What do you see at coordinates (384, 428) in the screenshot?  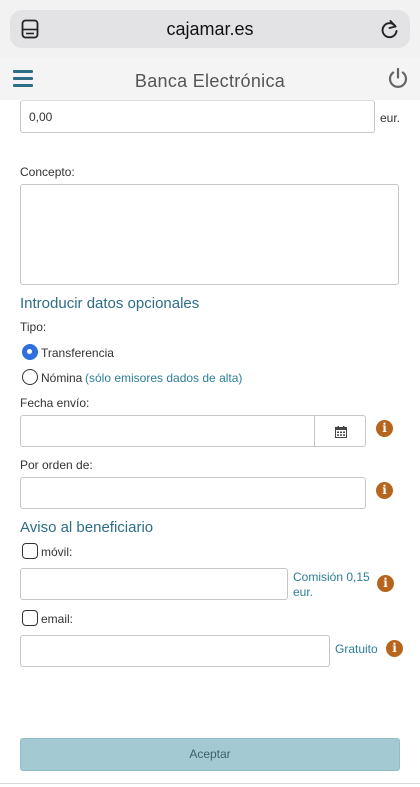 I see `send-date-info-icon: i` at bounding box center [384, 428].